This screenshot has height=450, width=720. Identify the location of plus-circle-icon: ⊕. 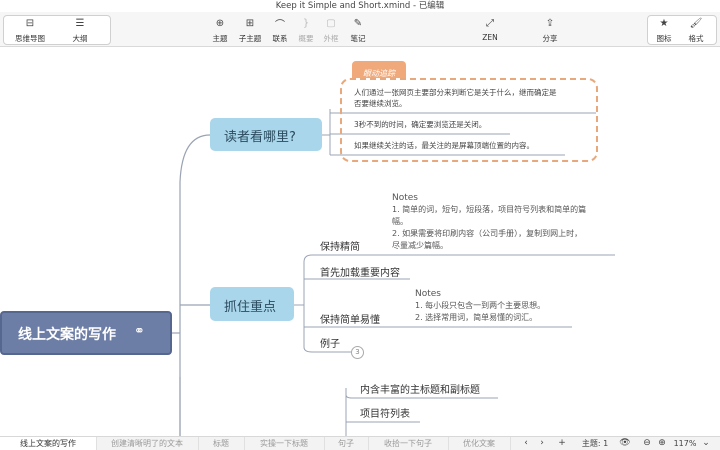
(662, 443).